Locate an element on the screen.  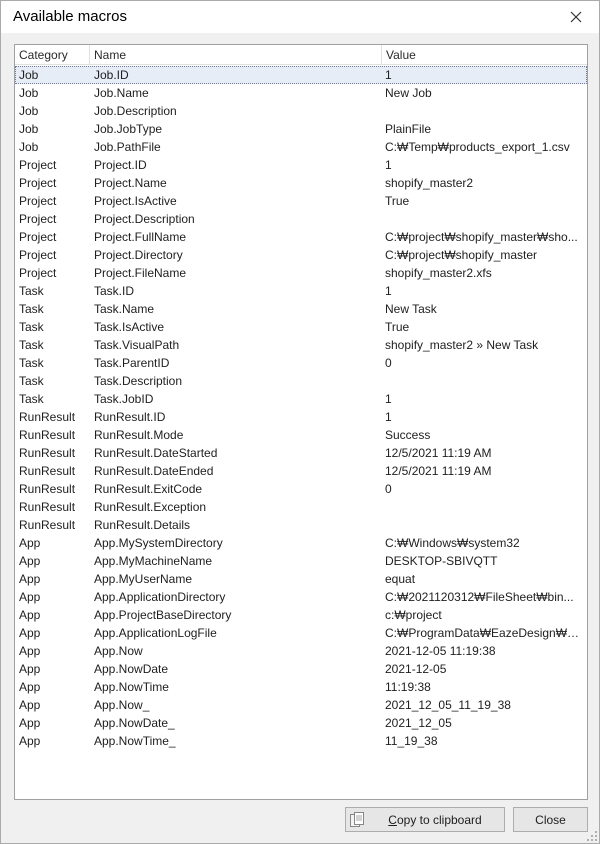
table-row: App App.Now_ 2021_12_05_11_19_38 is located at coordinates (301, 705).